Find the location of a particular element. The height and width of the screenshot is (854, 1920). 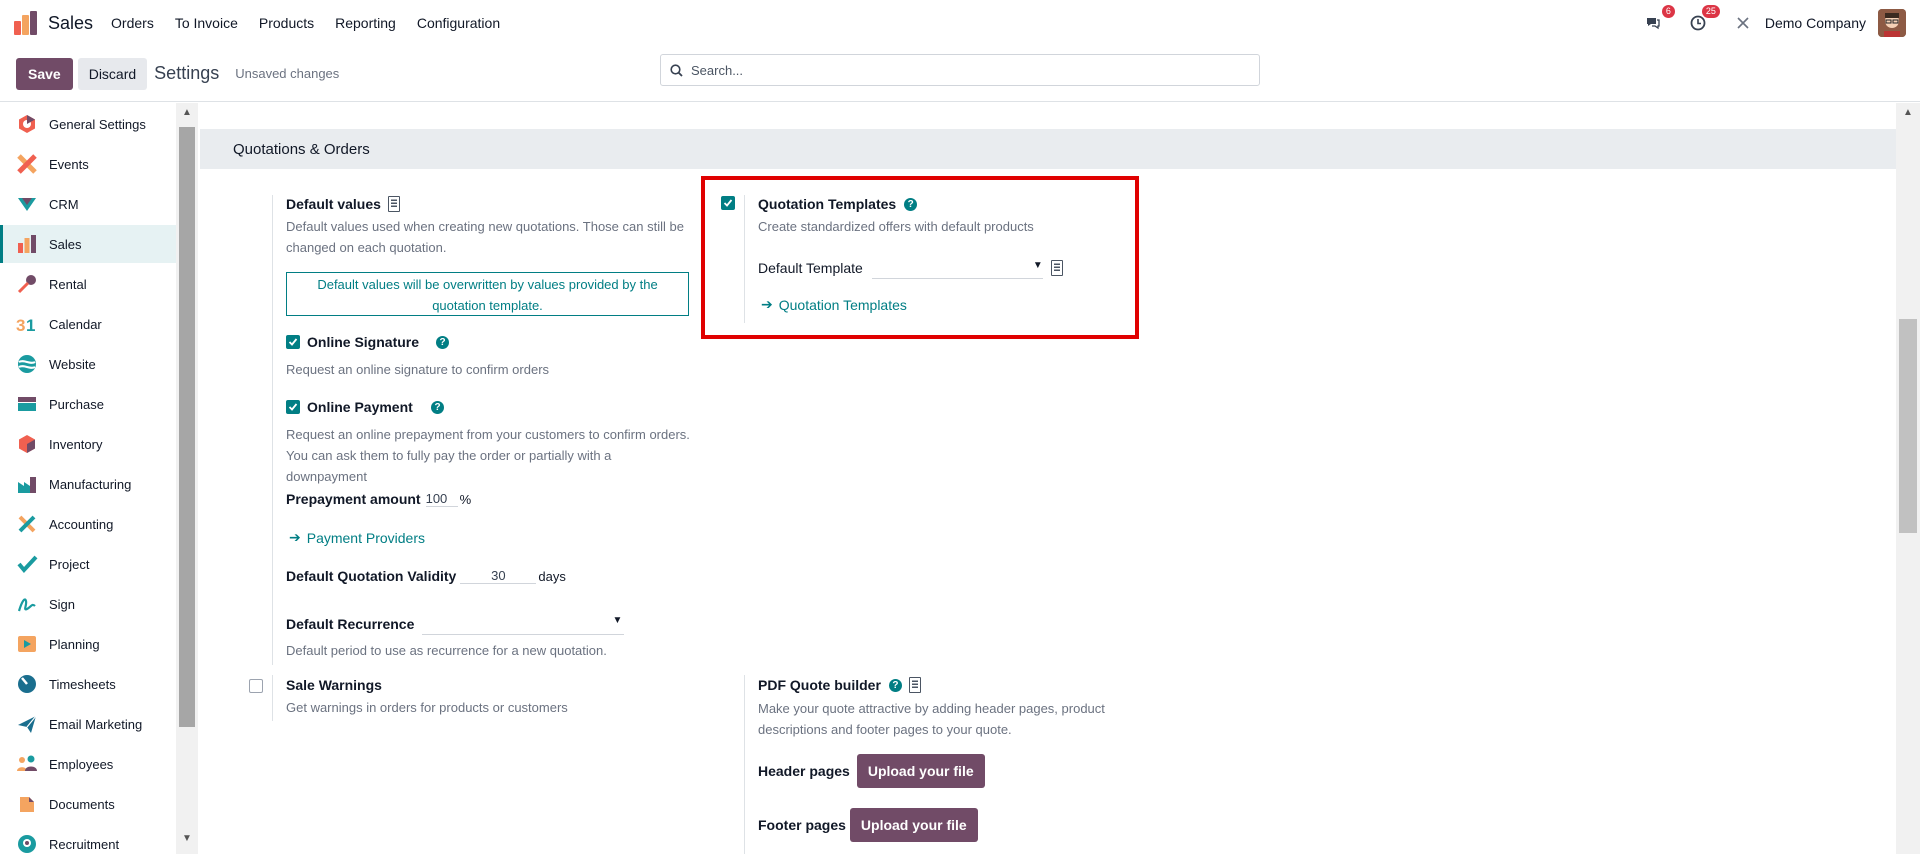

online-signature-checkbox is located at coordinates (293, 342).